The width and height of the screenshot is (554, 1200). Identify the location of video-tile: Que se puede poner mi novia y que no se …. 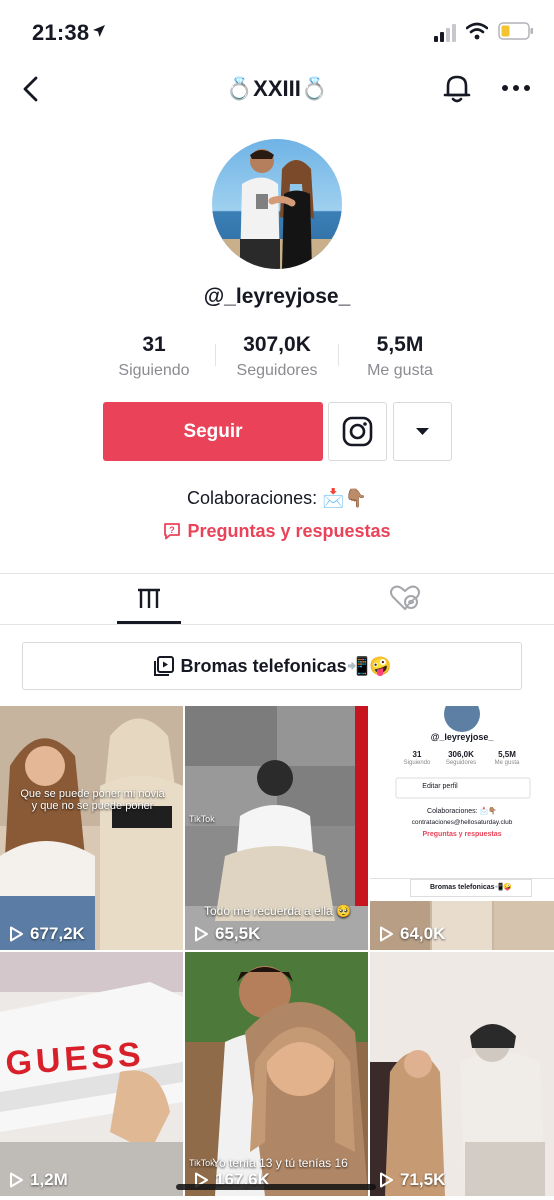
(91, 828).